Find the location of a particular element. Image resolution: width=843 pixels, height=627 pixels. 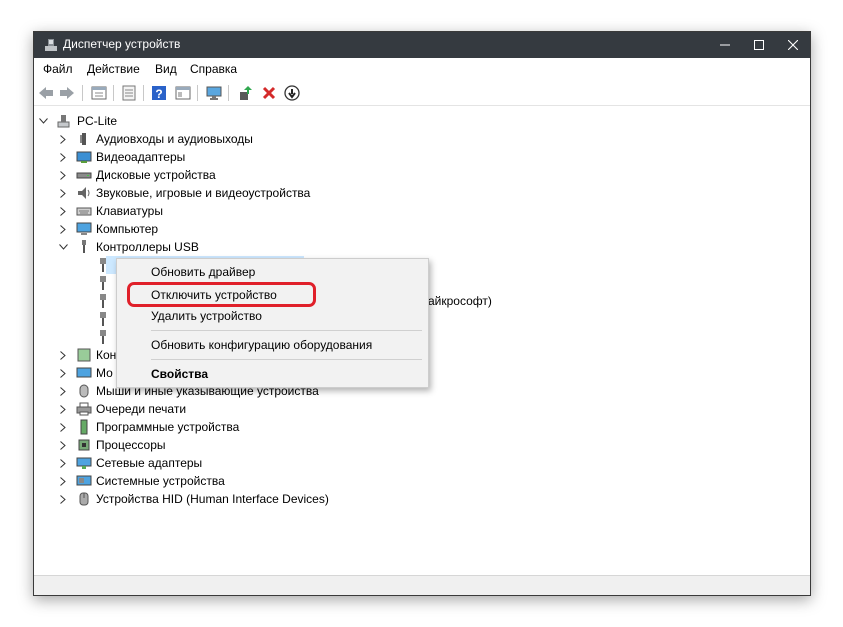

minimize-button is located at coordinates (725, 45).